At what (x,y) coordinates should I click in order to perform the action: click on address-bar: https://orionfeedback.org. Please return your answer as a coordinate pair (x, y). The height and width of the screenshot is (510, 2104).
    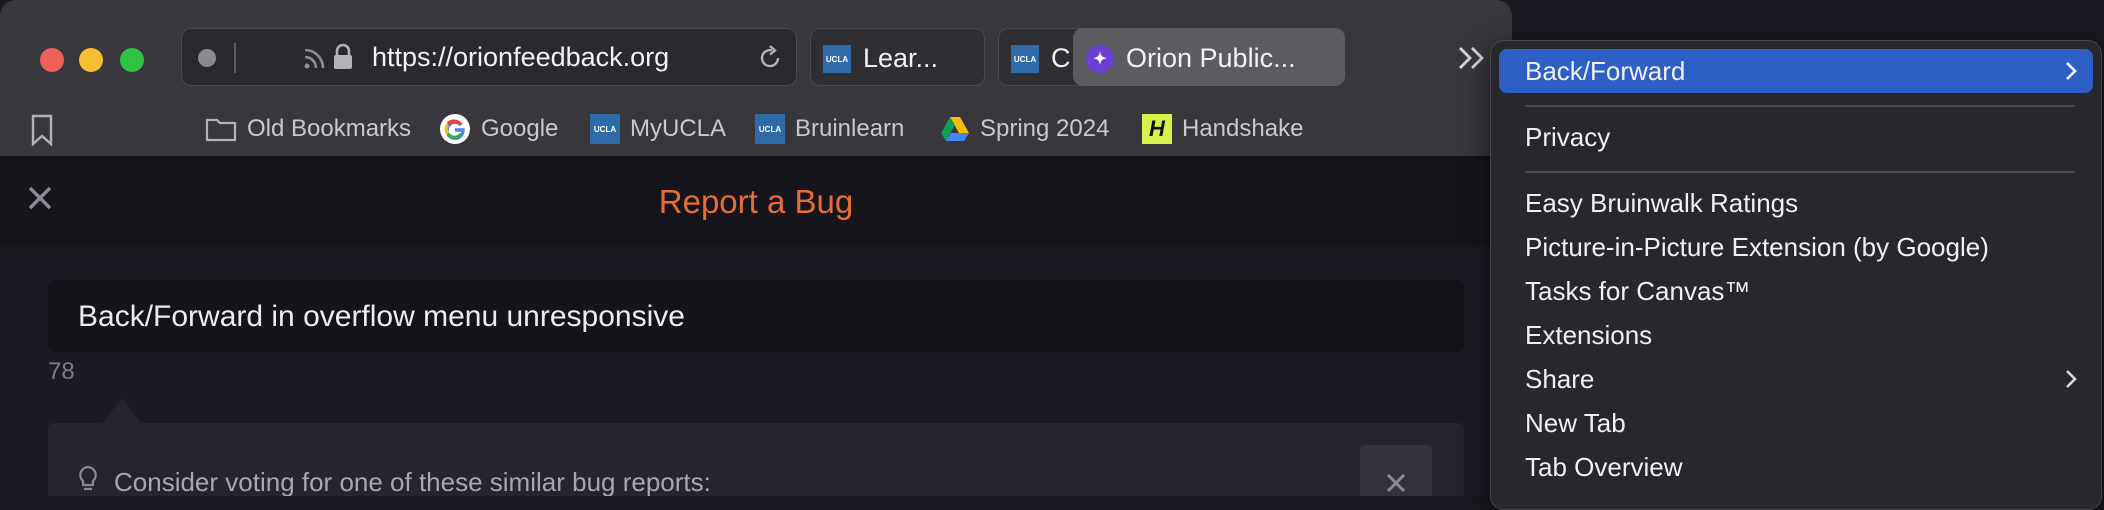
    Looking at the image, I should click on (489, 57).